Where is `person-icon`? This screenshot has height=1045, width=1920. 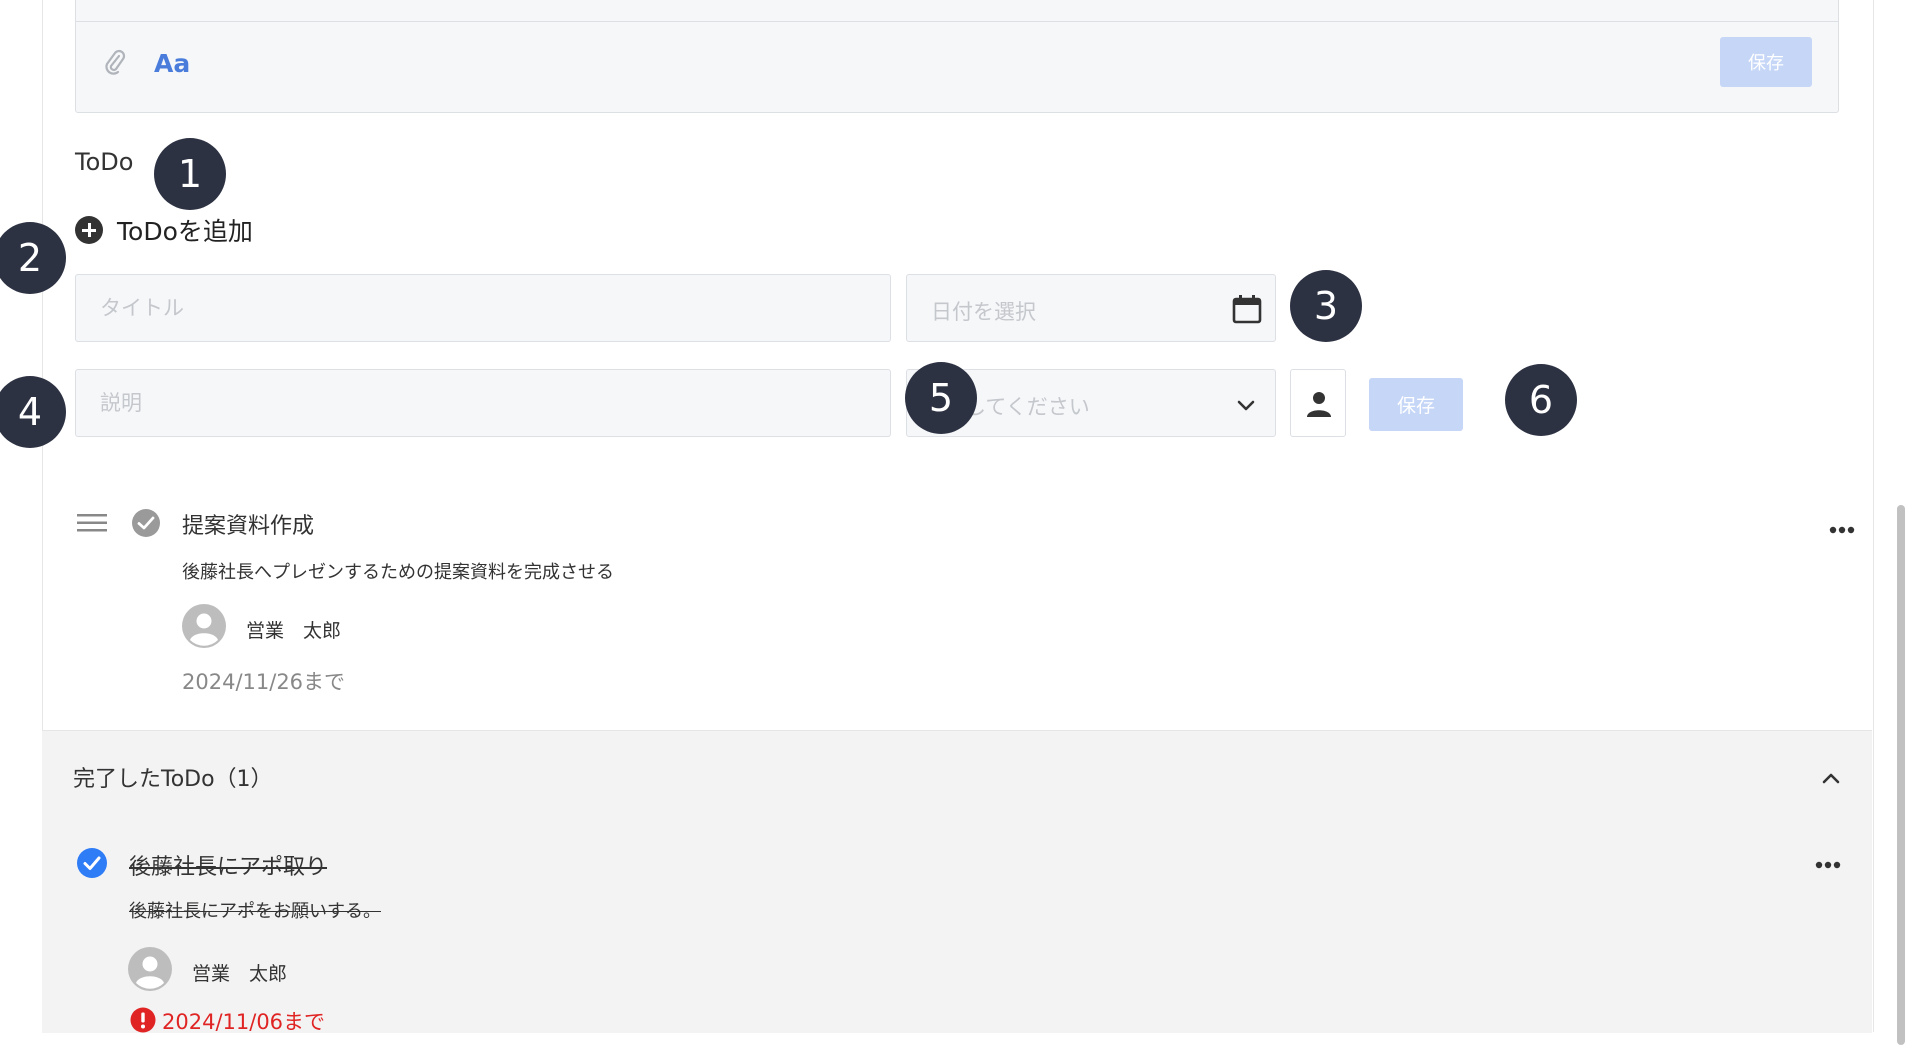
person-icon is located at coordinates (1319, 404).